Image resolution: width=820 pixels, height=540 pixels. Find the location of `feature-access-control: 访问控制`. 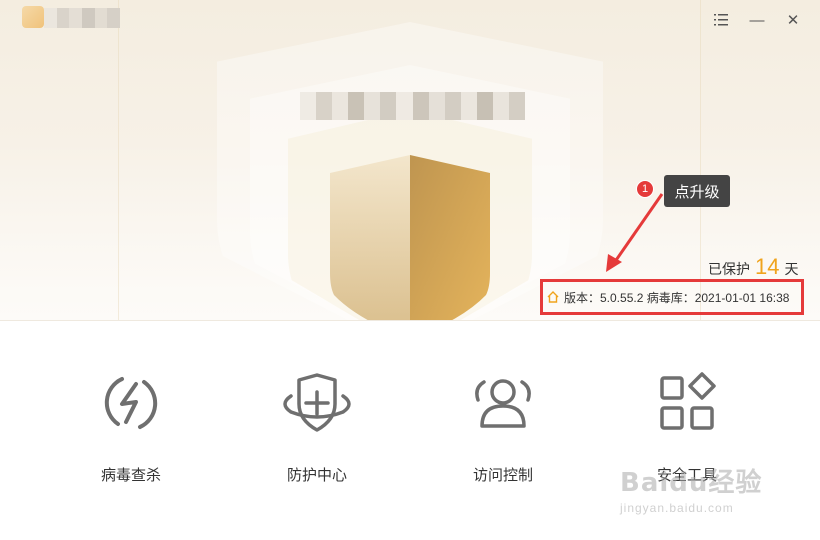

feature-access-control: 访问控制 is located at coordinates (503, 428).